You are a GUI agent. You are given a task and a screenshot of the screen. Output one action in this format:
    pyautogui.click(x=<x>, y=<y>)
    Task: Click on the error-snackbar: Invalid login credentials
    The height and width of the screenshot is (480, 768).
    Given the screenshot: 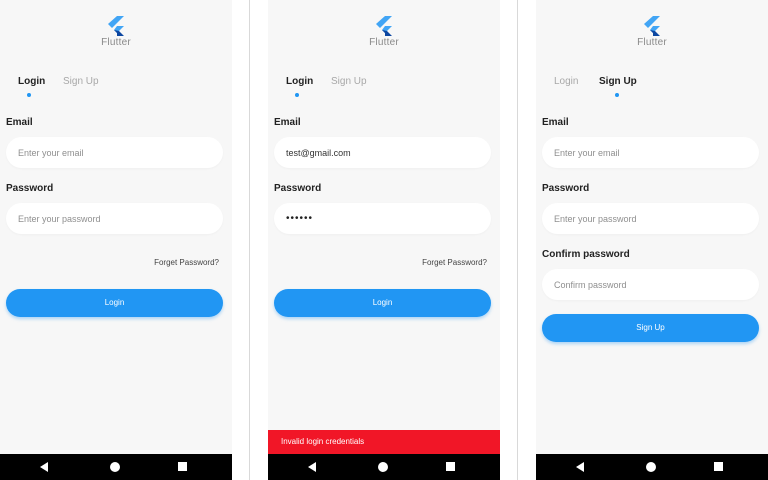 What is the action you would take?
    pyautogui.click(x=384, y=442)
    